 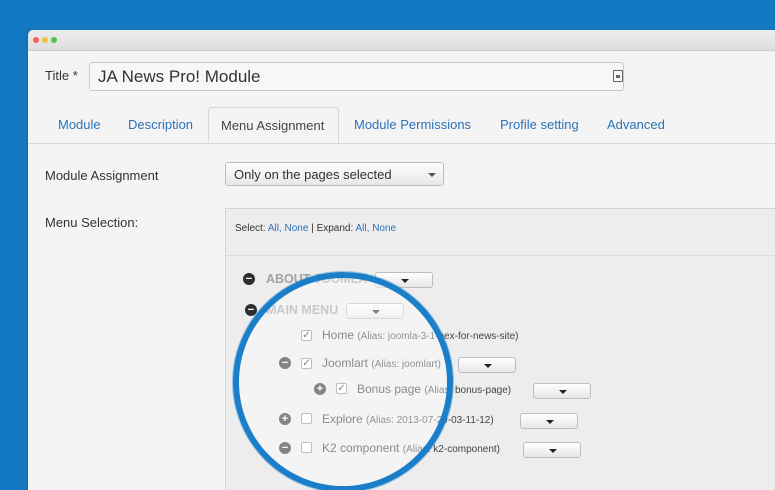 What do you see at coordinates (539, 124) in the screenshot?
I see `tab-profile-setting: Profile setting` at bounding box center [539, 124].